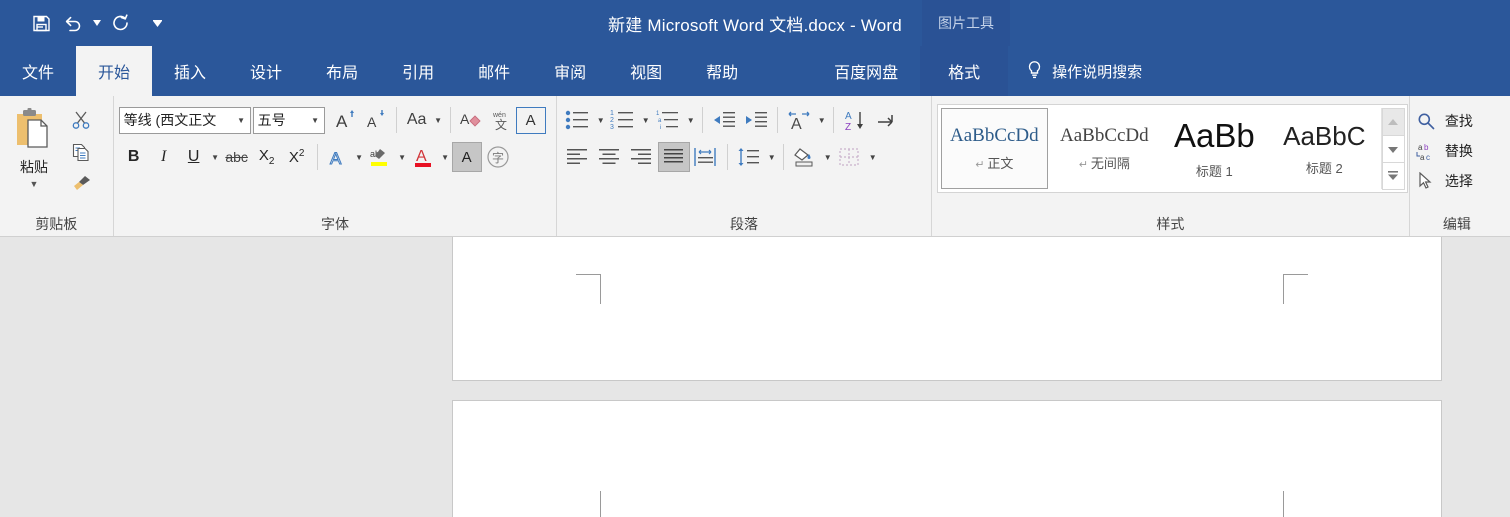 This screenshot has width=1510, height=517. I want to click on numbering-button: 1 2 3, so click(623, 120).